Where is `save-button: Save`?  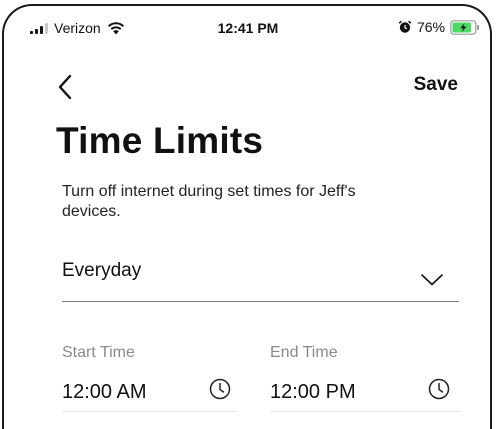 save-button: Save is located at coordinates (436, 85).